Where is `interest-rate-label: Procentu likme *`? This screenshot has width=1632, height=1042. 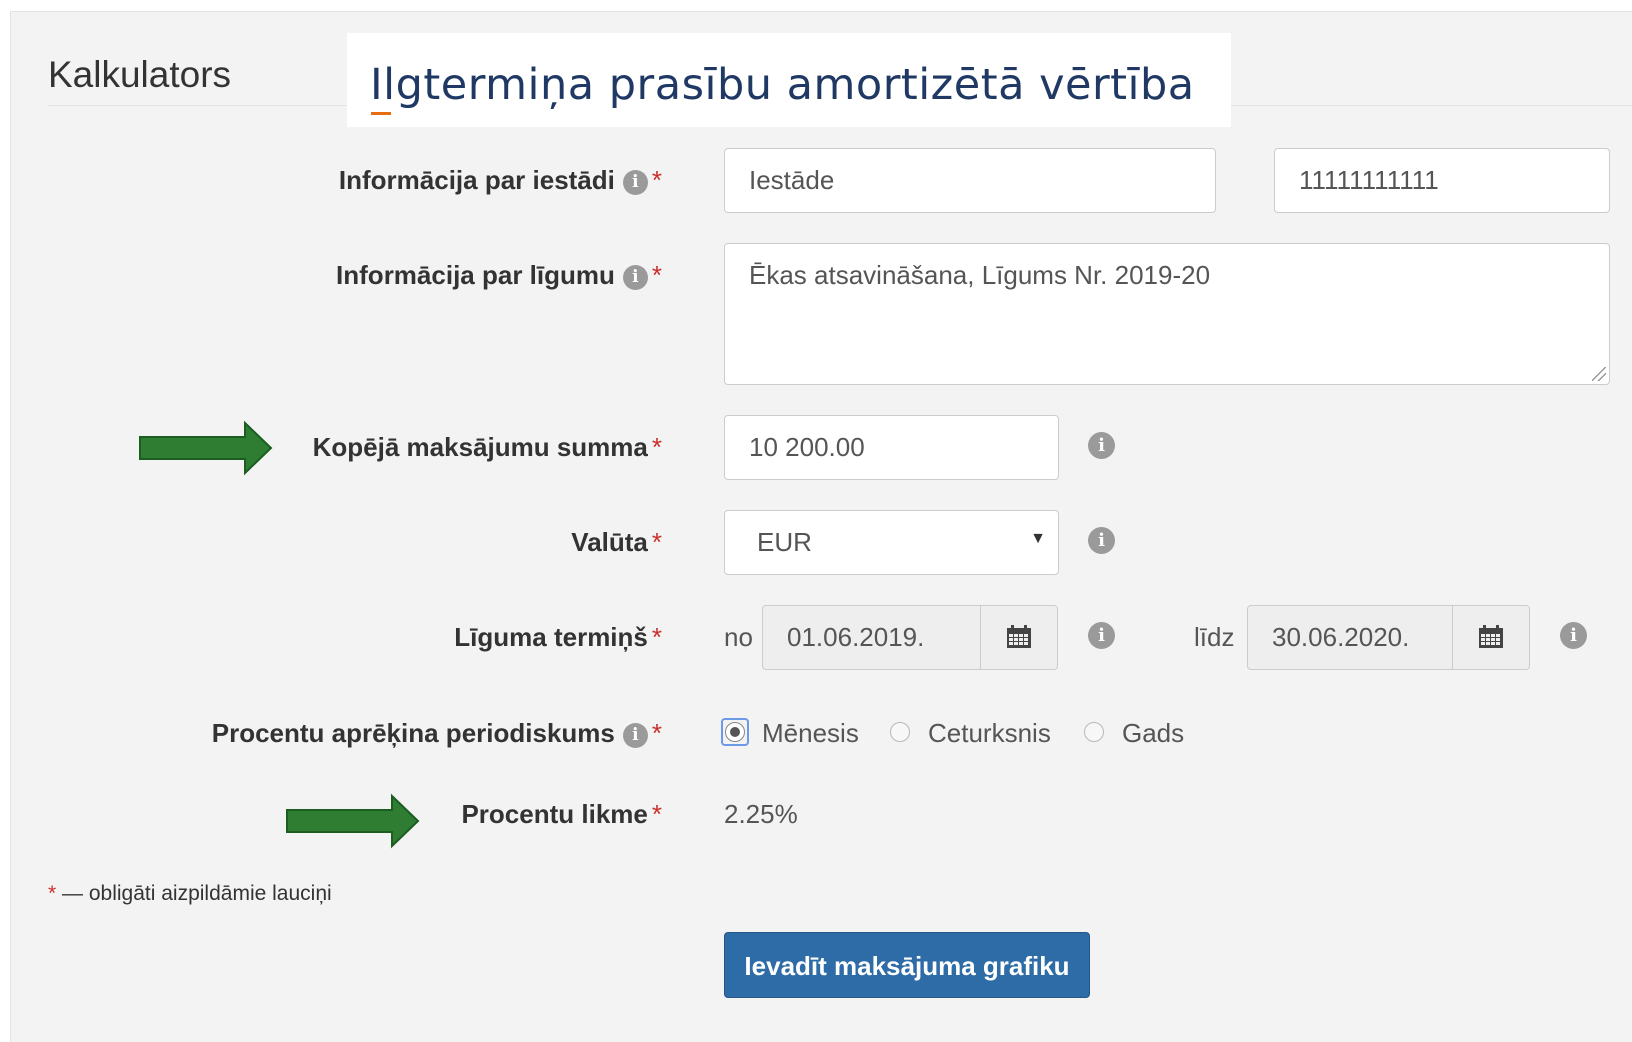 interest-rate-label: Procentu likme * is located at coordinates (561, 814).